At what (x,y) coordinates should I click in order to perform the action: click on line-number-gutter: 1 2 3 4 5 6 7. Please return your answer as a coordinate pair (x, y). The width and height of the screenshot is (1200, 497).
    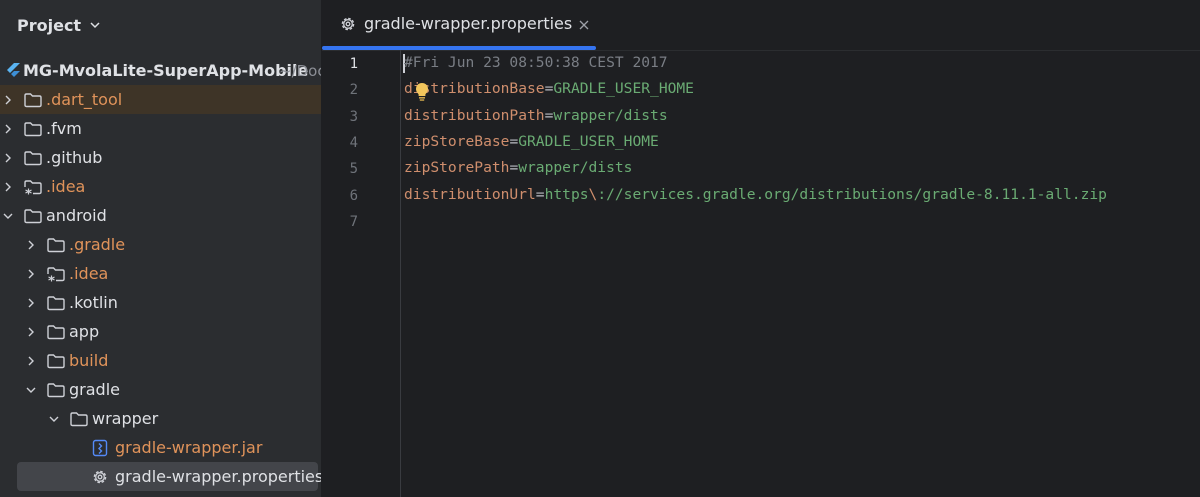
    Looking at the image, I should click on (361, 273).